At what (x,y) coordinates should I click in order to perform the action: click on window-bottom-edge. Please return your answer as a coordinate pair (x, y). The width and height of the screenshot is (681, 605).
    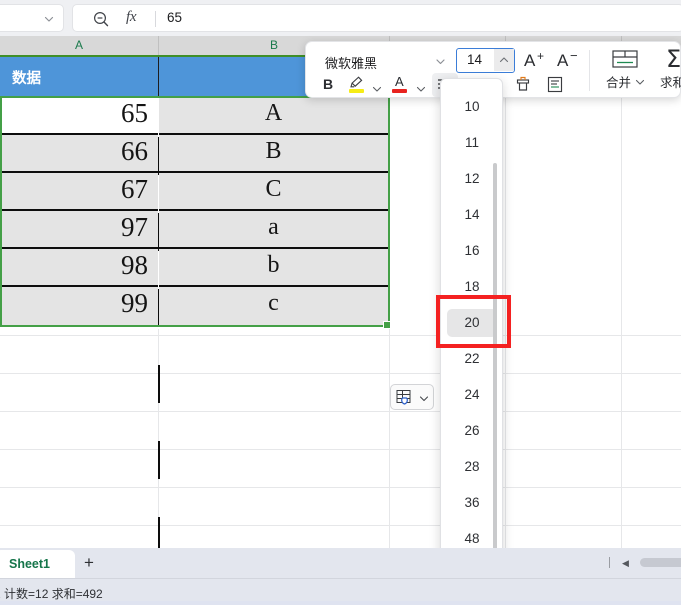
    Looking at the image, I should click on (340, 603).